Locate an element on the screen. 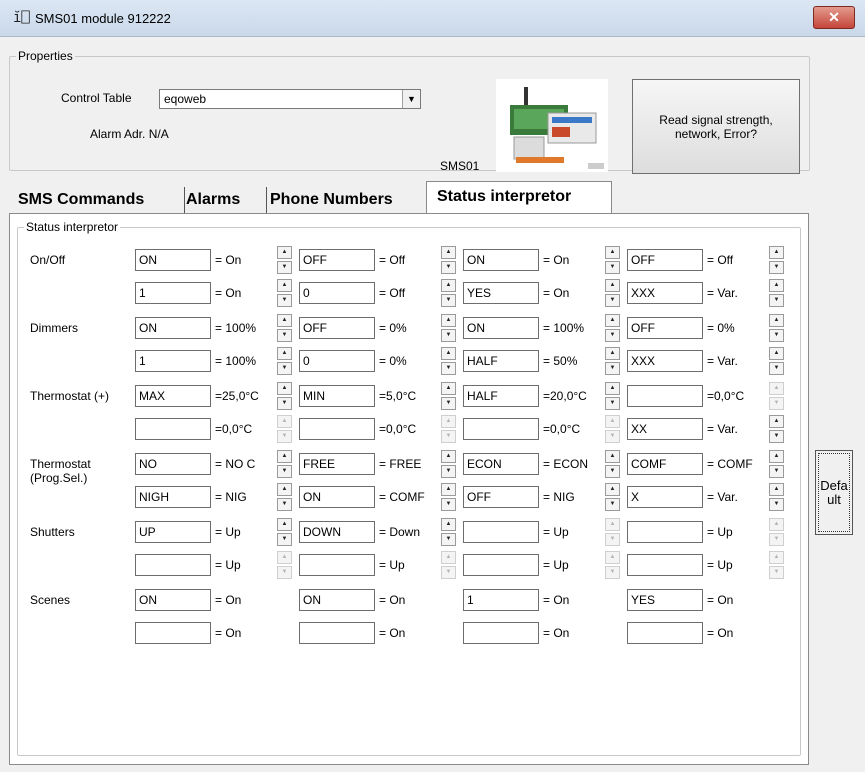 The width and height of the screenshot is (865, 772). status-value-input: XX is located at coordinates (665, 429).